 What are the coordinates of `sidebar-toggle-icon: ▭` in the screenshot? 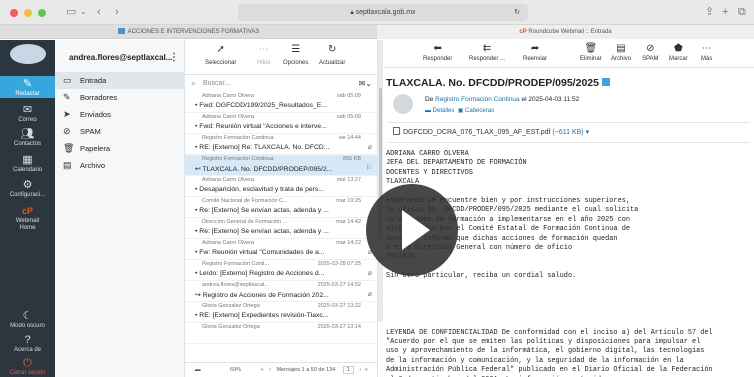 It's located at (71, 12).